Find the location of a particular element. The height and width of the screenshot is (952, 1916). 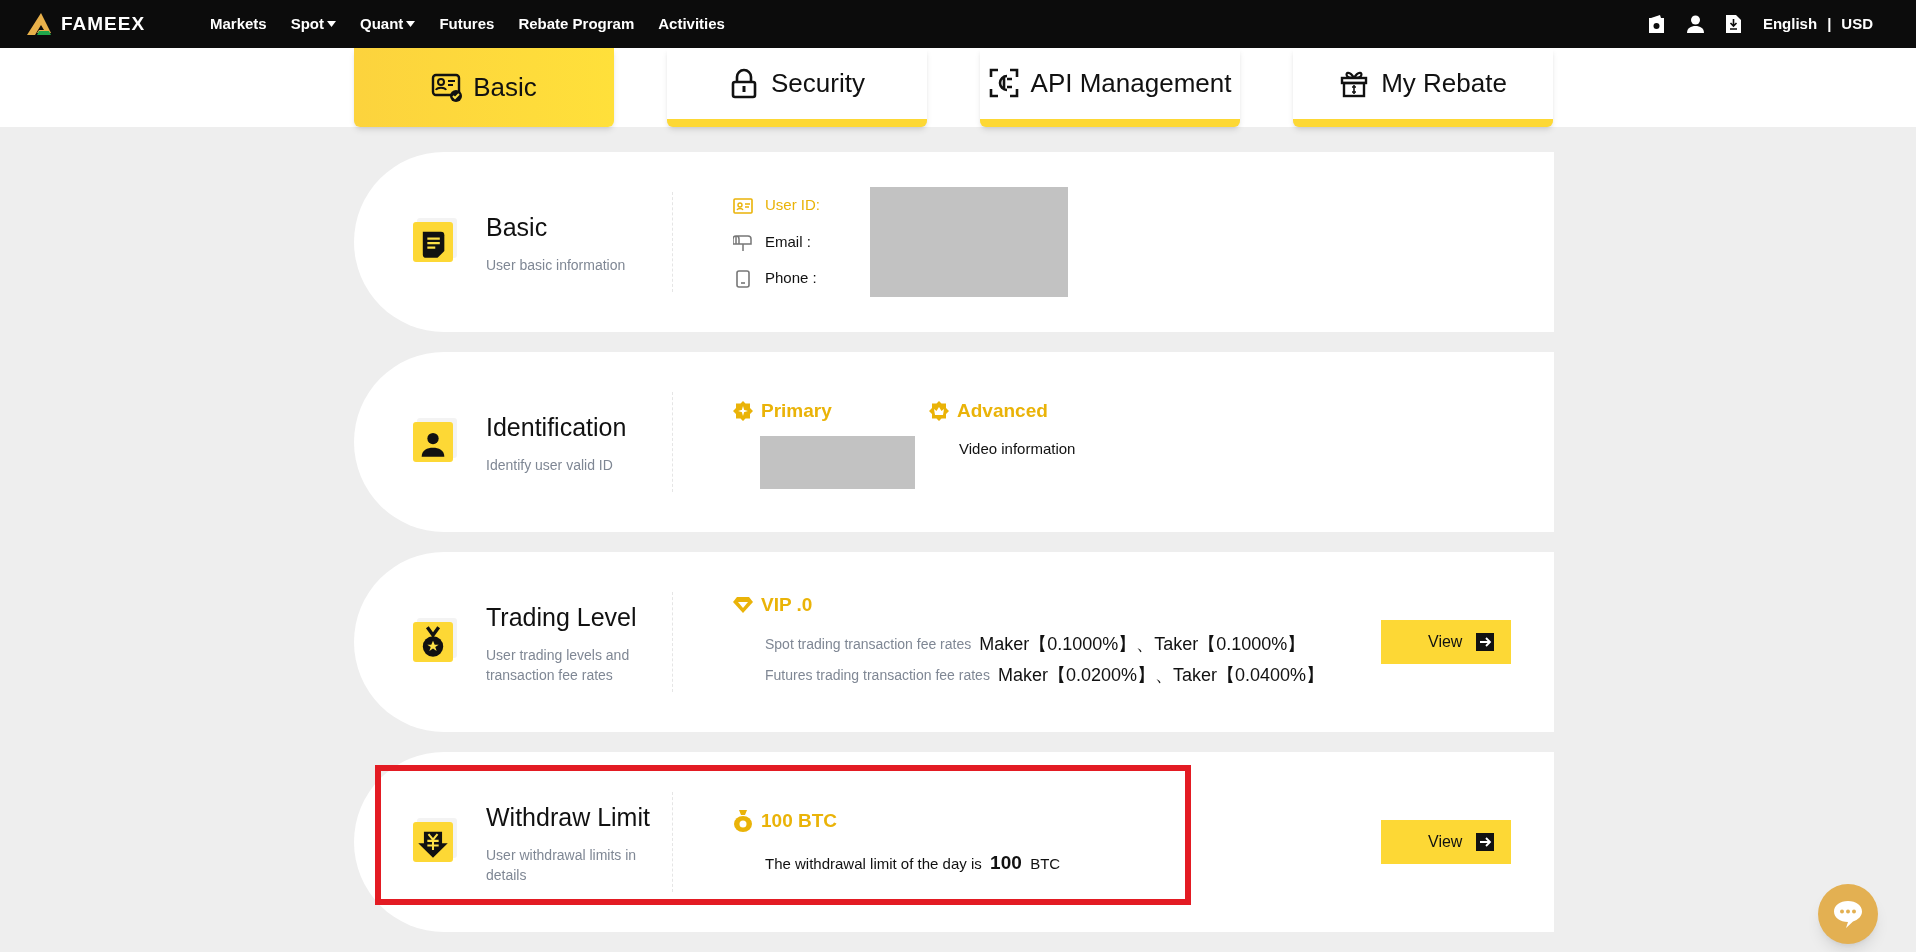

diamond-icon is located at coordinates (743, 605).